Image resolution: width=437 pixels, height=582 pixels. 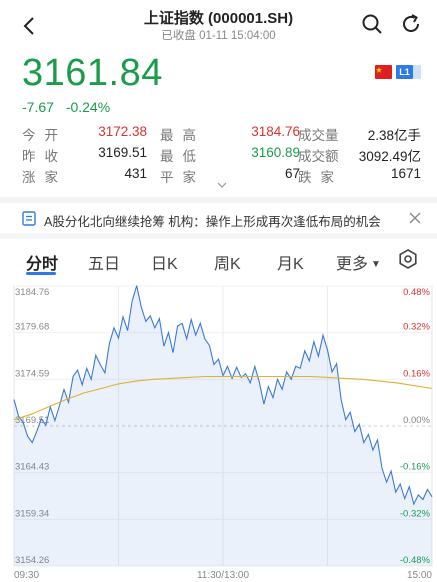 I want to click on close-icon, so click(x=415, y=218).